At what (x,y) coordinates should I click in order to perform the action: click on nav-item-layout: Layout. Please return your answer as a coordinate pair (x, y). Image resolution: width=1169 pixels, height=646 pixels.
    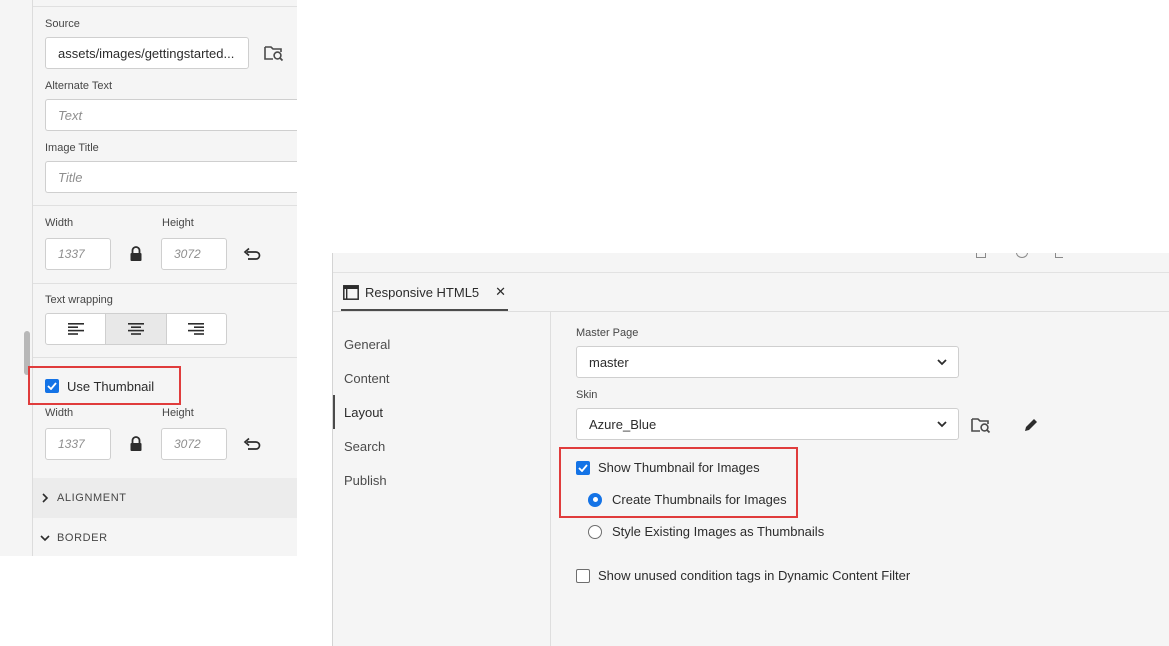
    Looking at the image, I should click on (441, 412).